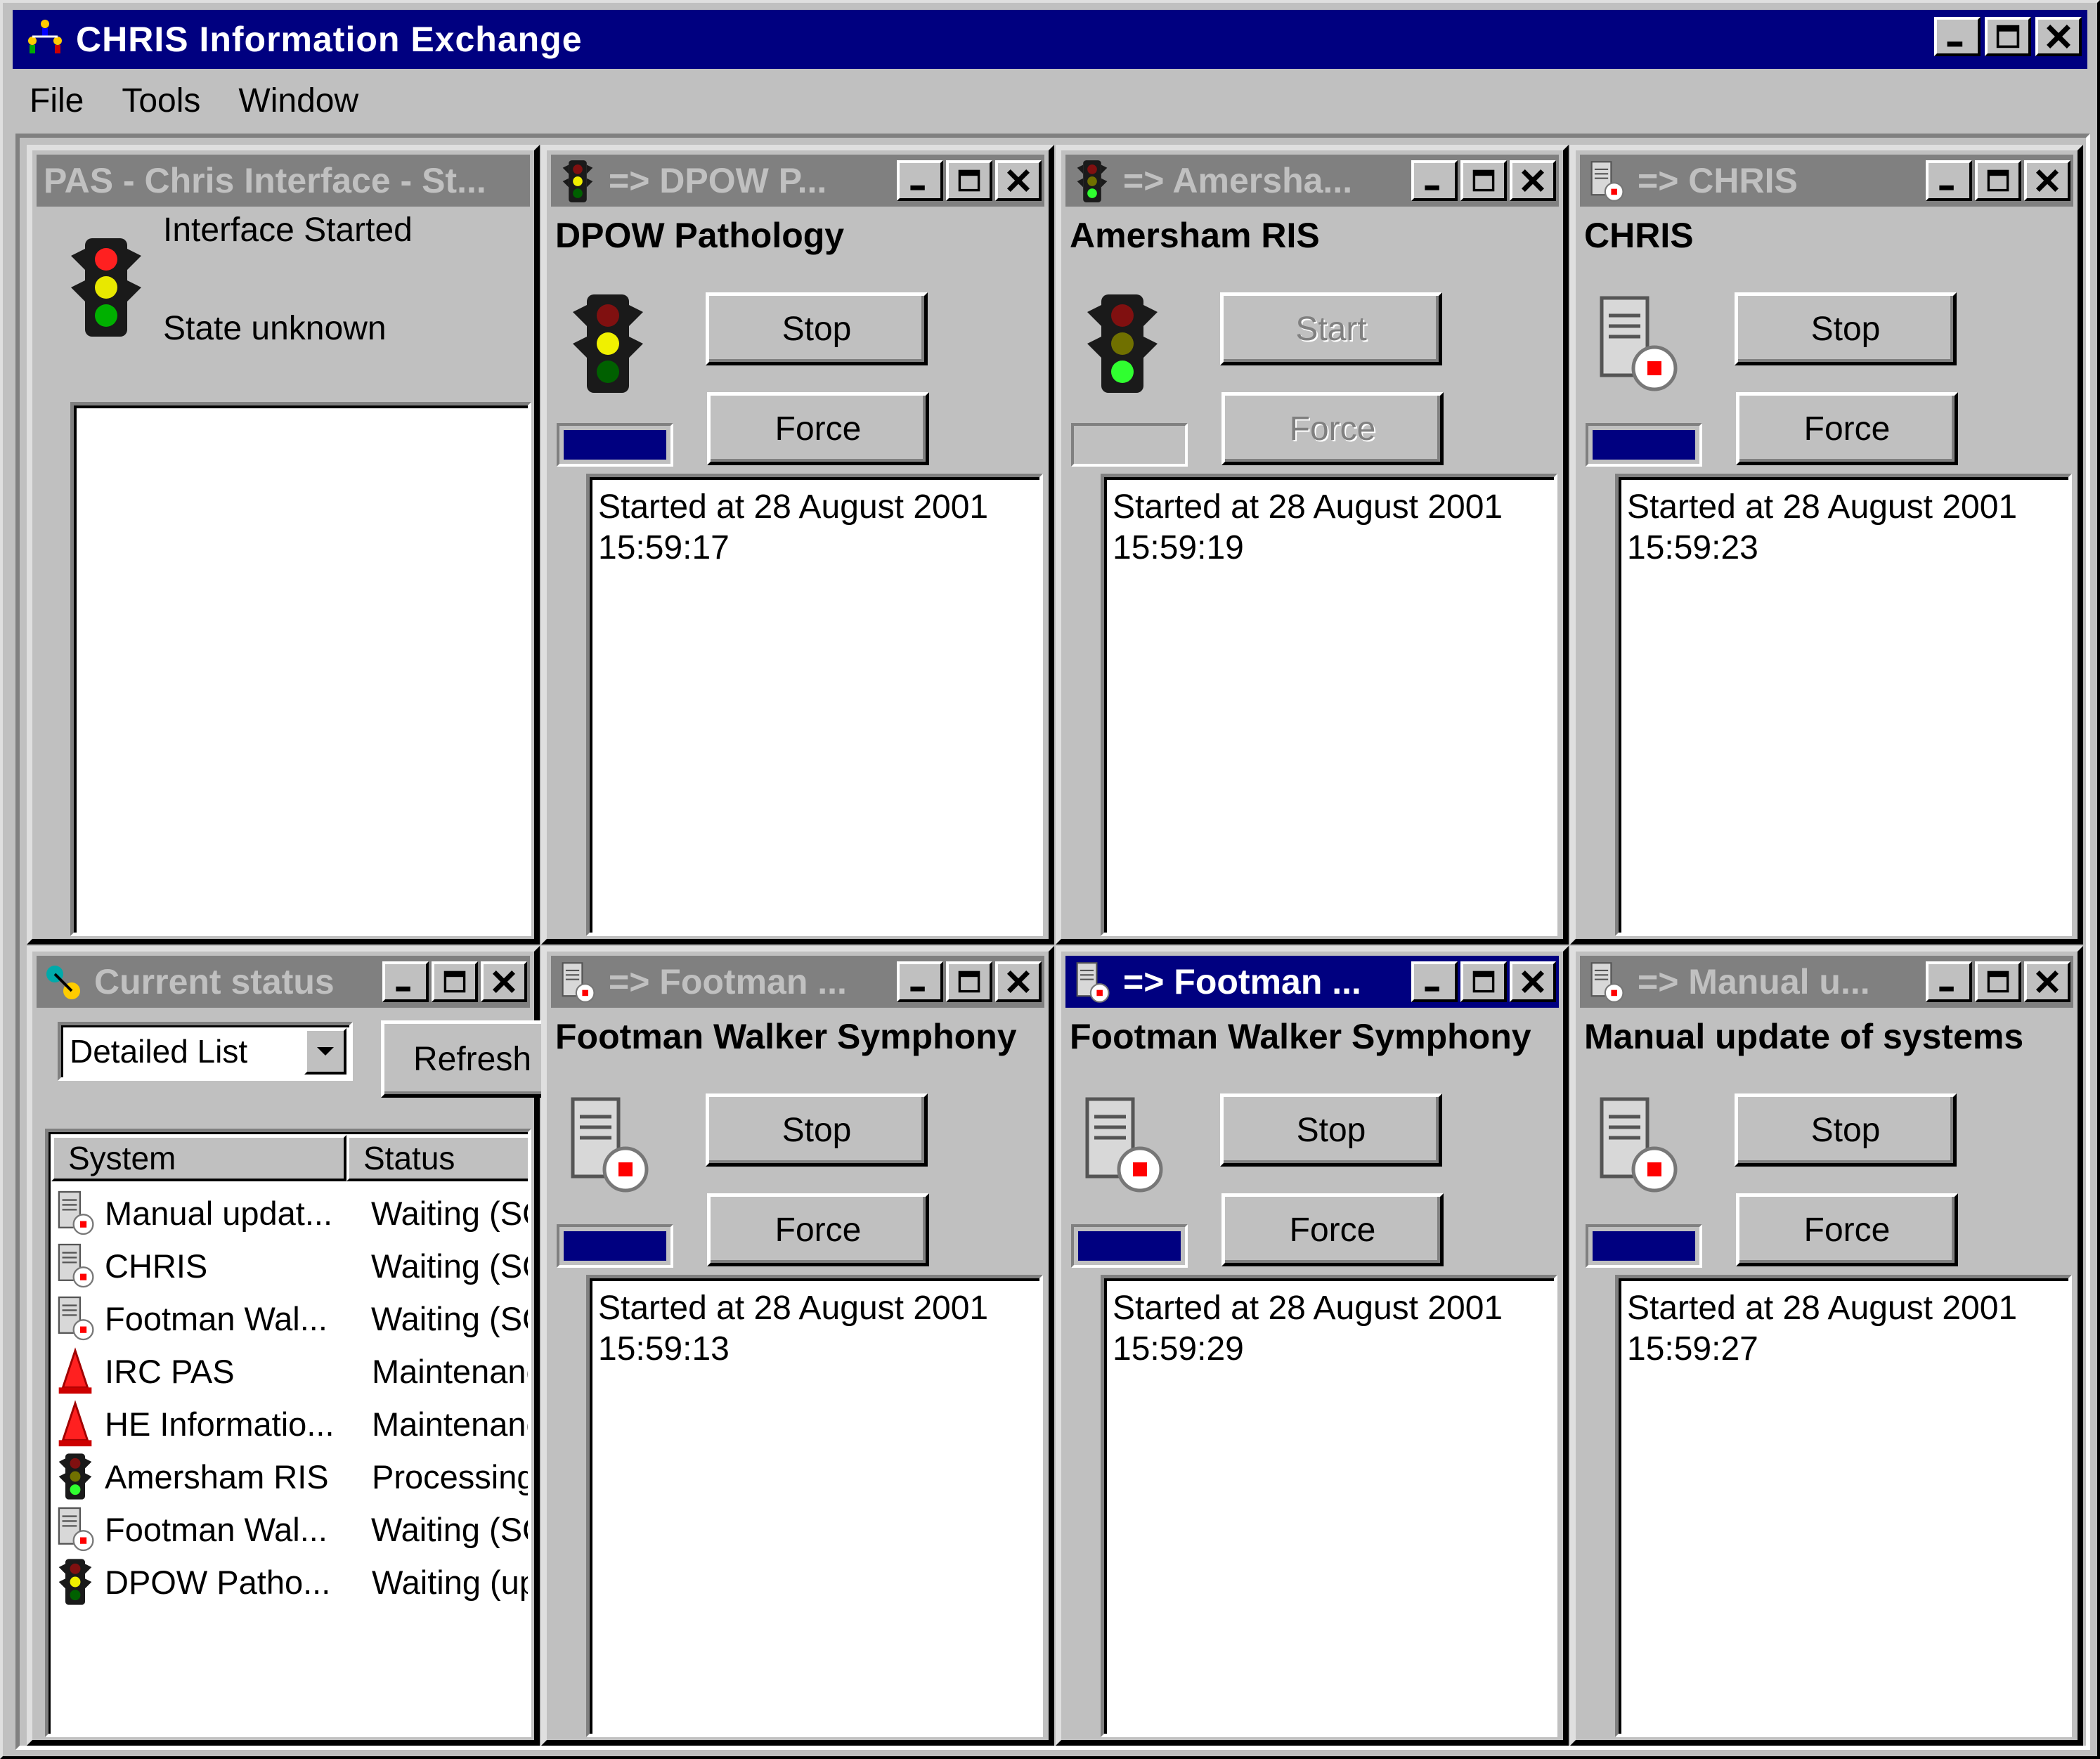  What do you see at coordinates (1129, 445) in the screenshot?
I see `progress-bar` at bounding box center [1129, 445].